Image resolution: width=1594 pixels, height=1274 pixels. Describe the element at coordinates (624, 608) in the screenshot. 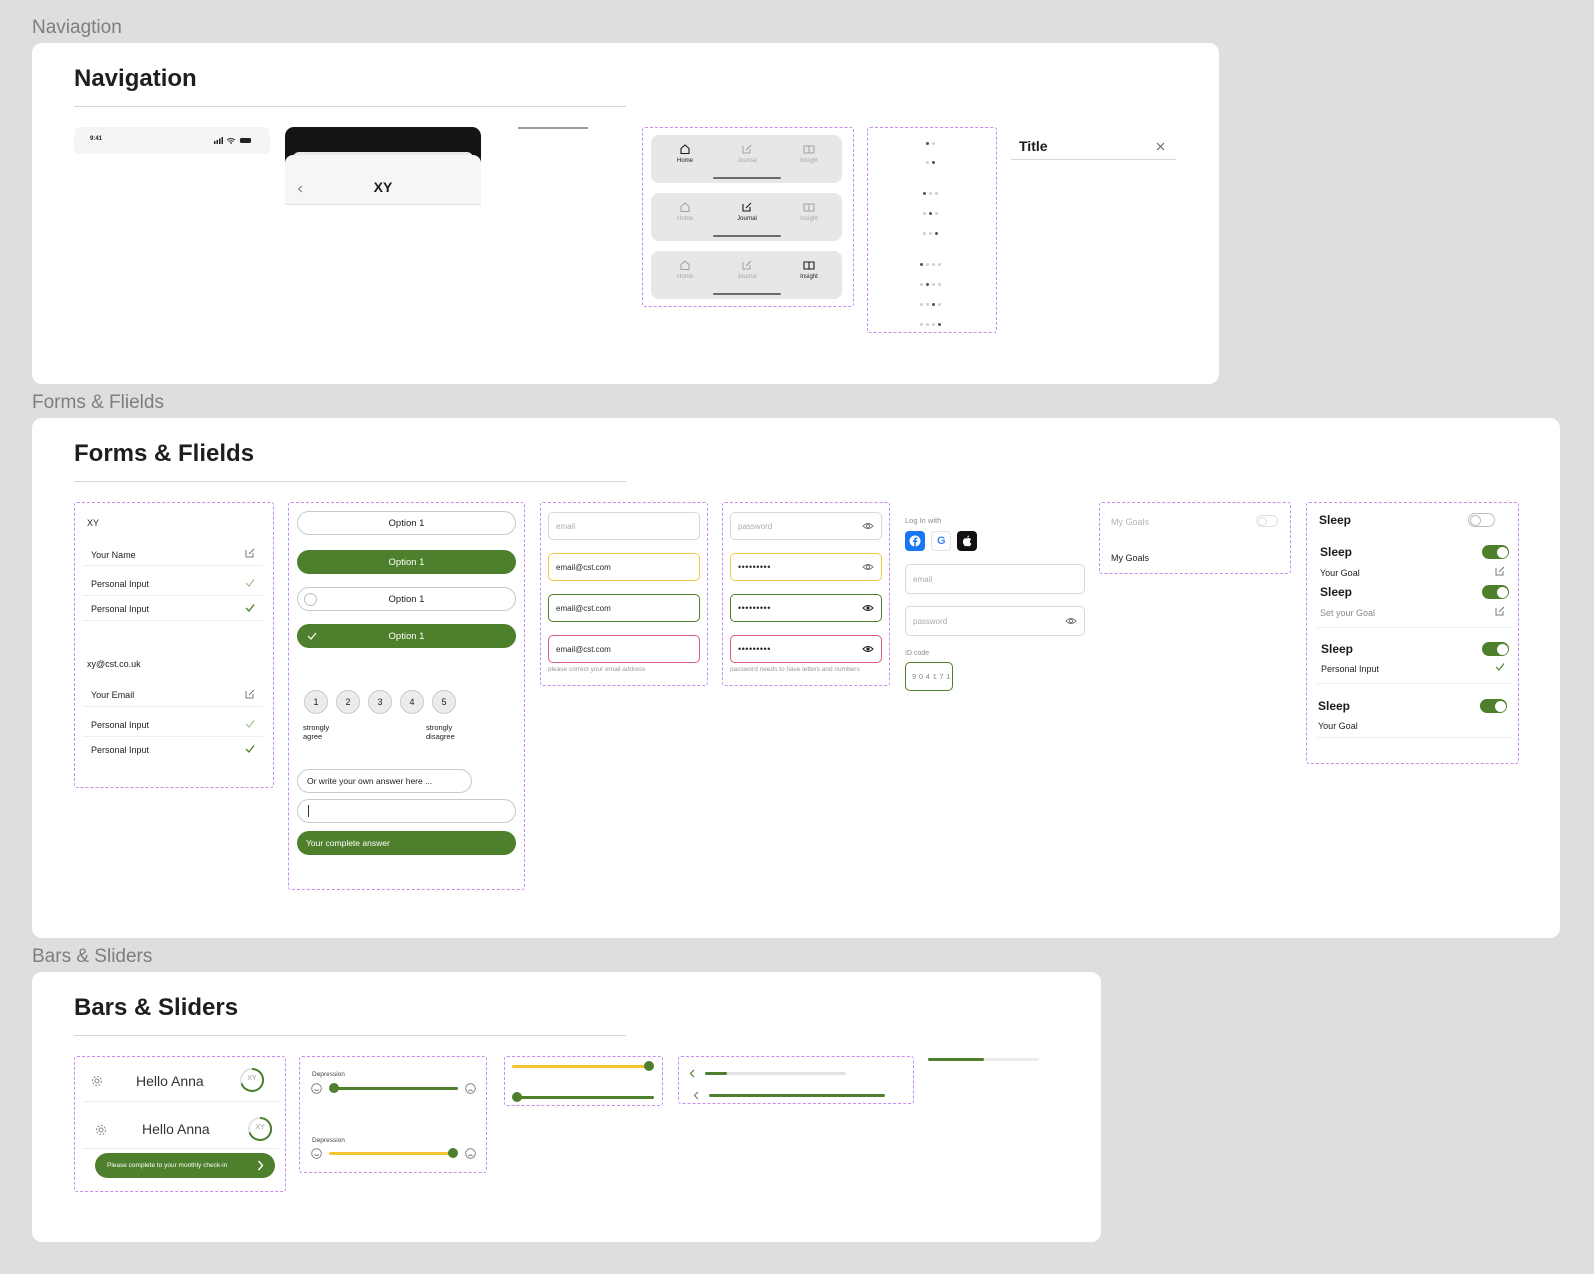

I see `email-field-valid: email@cst.com` at that location.